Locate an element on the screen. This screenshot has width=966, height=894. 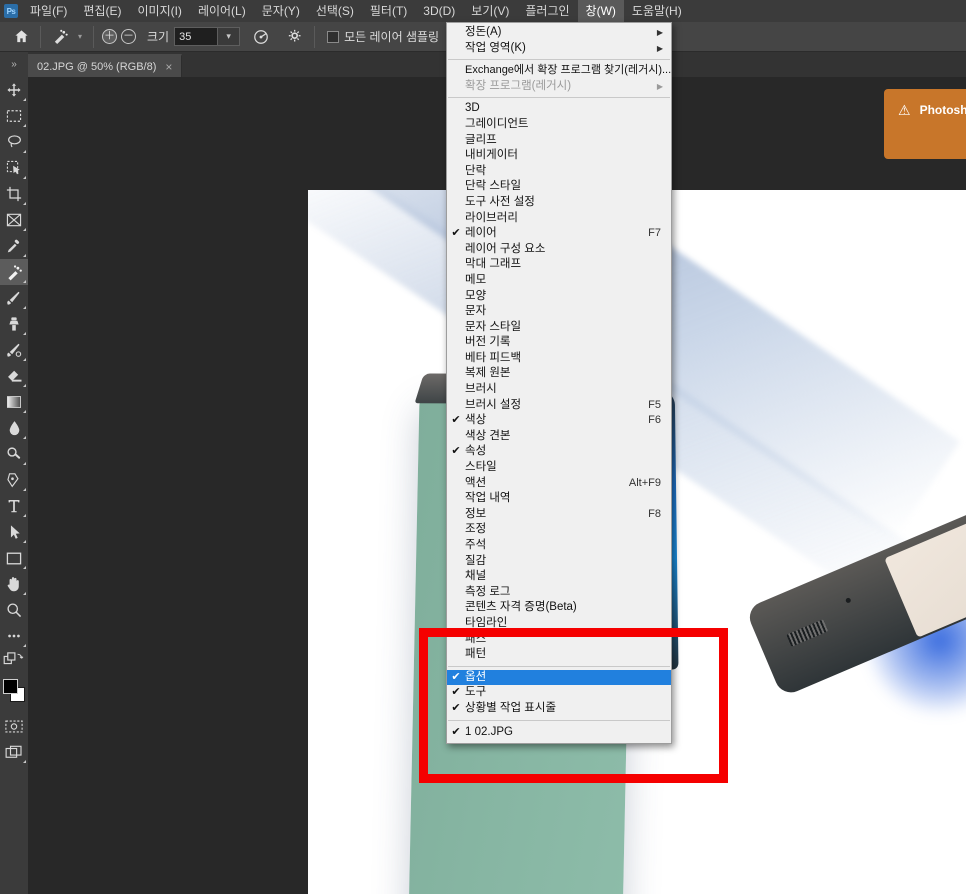
document-tab-02jpg: 02.JPG @ 50% (RGB/8) × is located at coordinates (105, 65).